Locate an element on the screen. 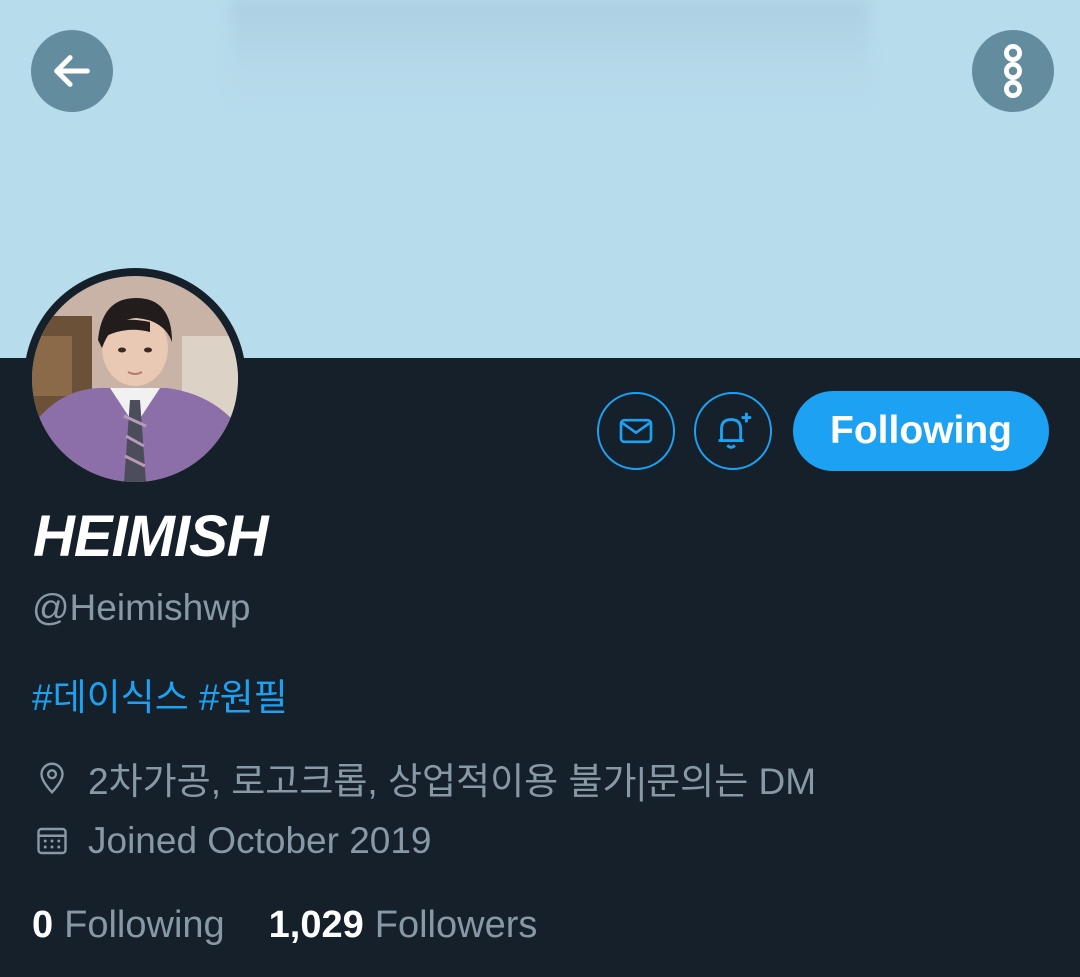 This screenshot has width=1080, height=977. more-vertical-icon is located at coordinates (1012, 71).